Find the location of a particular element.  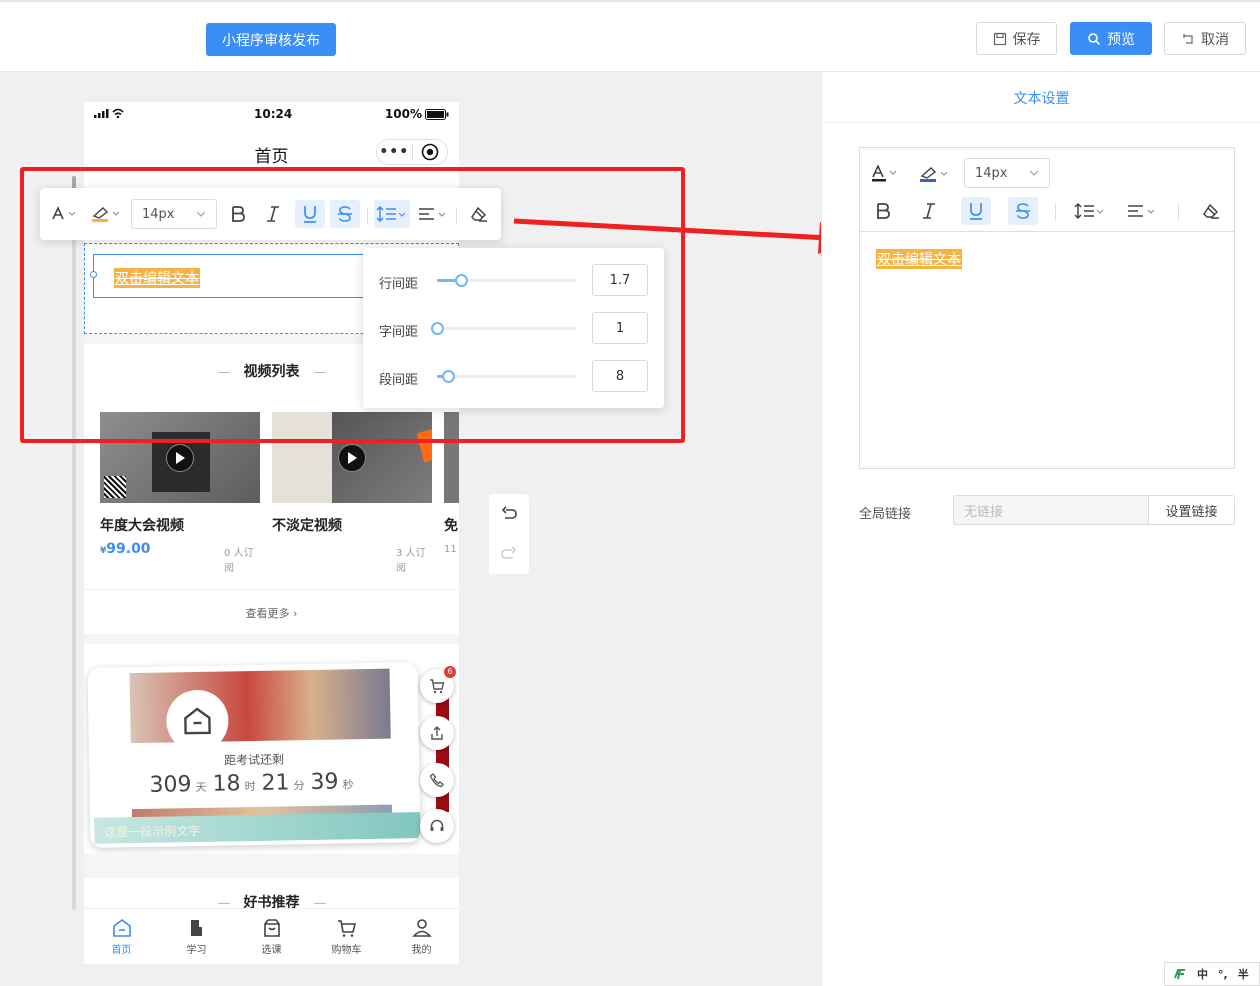

clear-format-button is located at coordinates (1211, 211).